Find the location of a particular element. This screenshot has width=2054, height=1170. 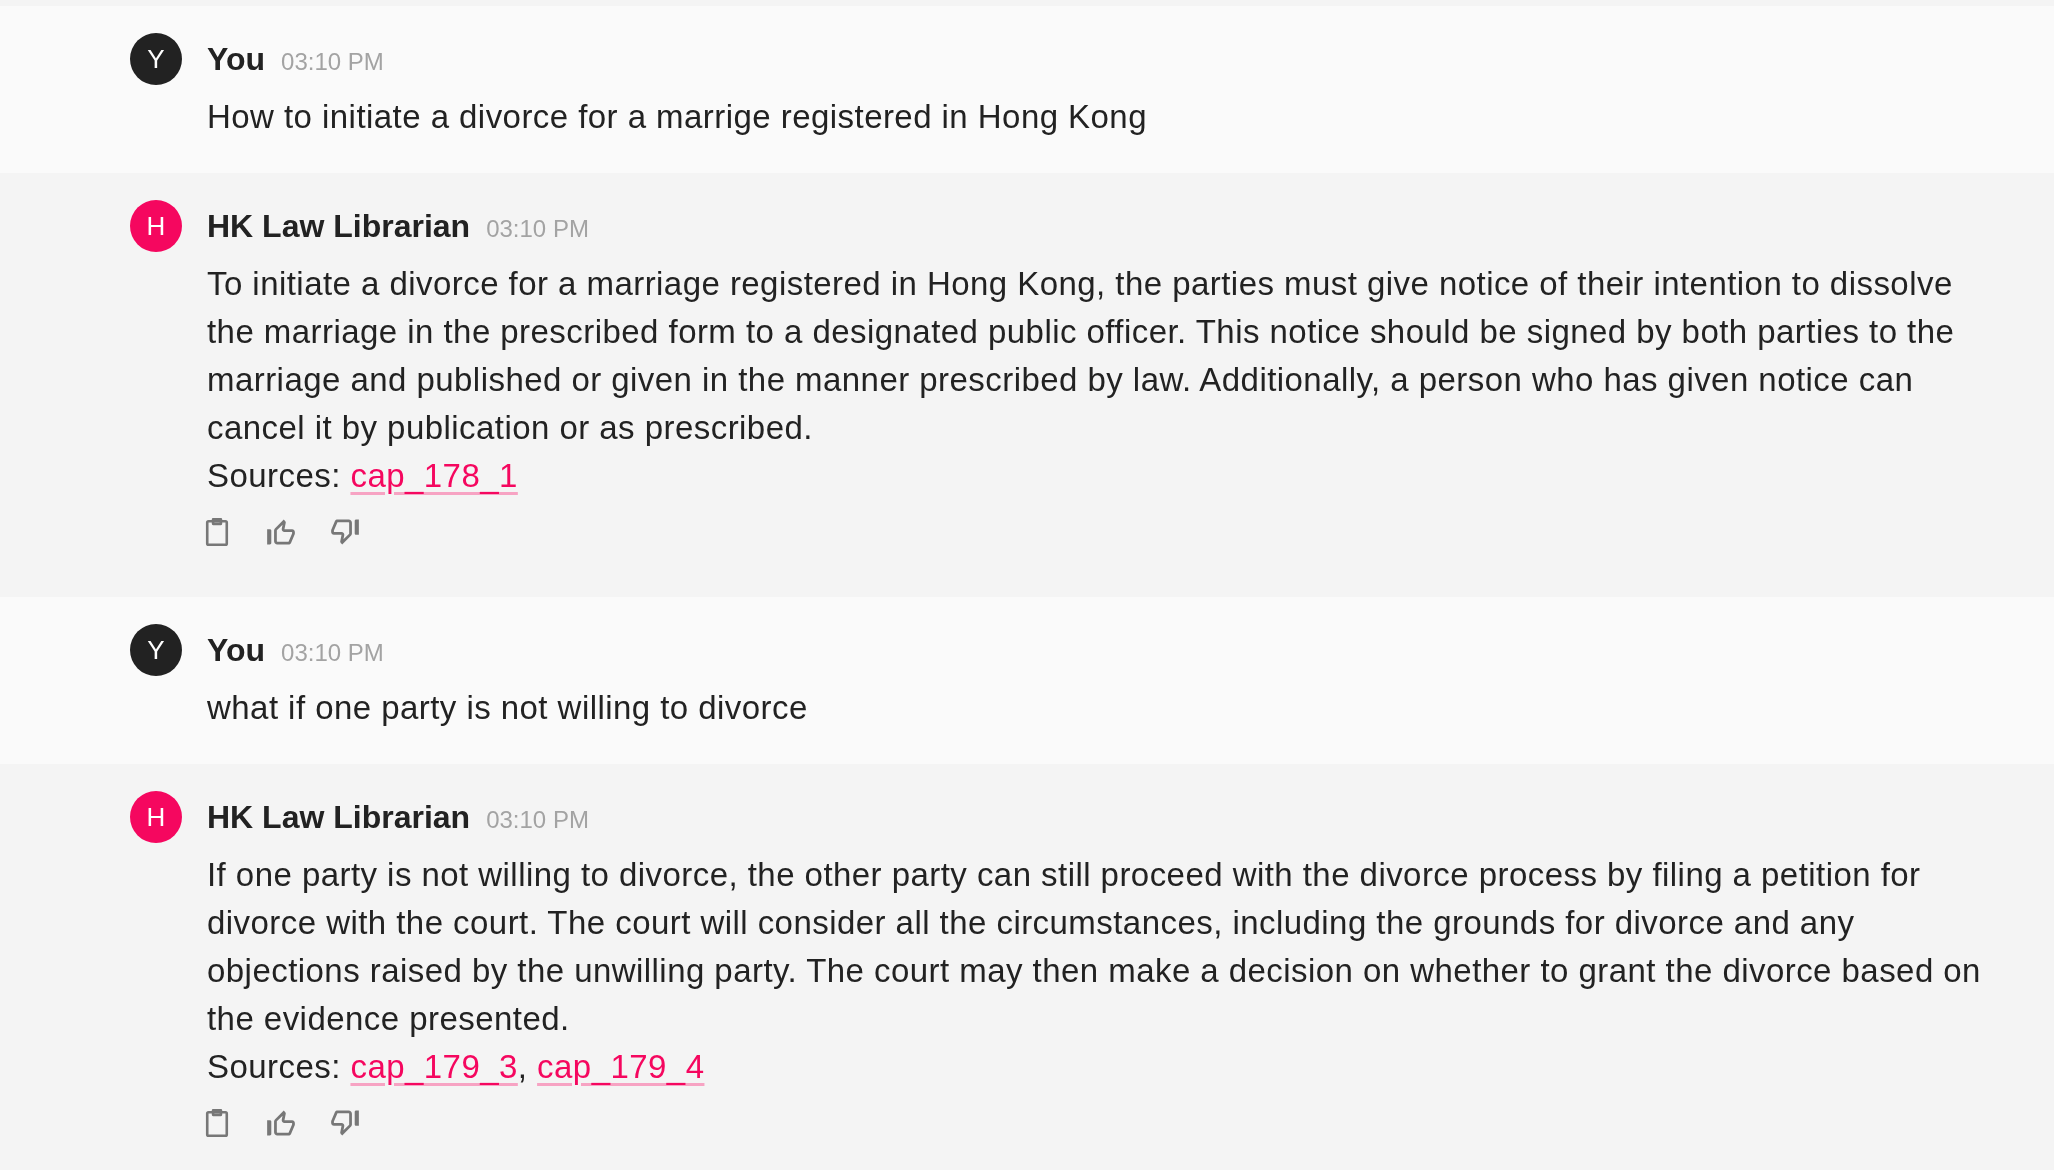

message-text: what if one party is not willing to divorce is located at coordinates (508, 708).